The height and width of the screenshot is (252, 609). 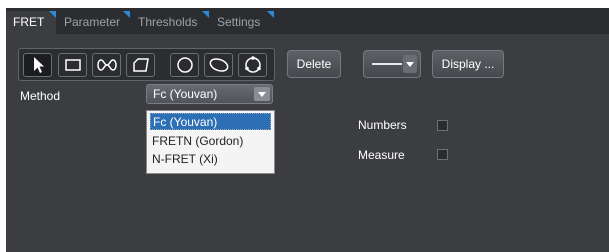 I want to click on tab-settings: Settings, so click(x=242, y=22).